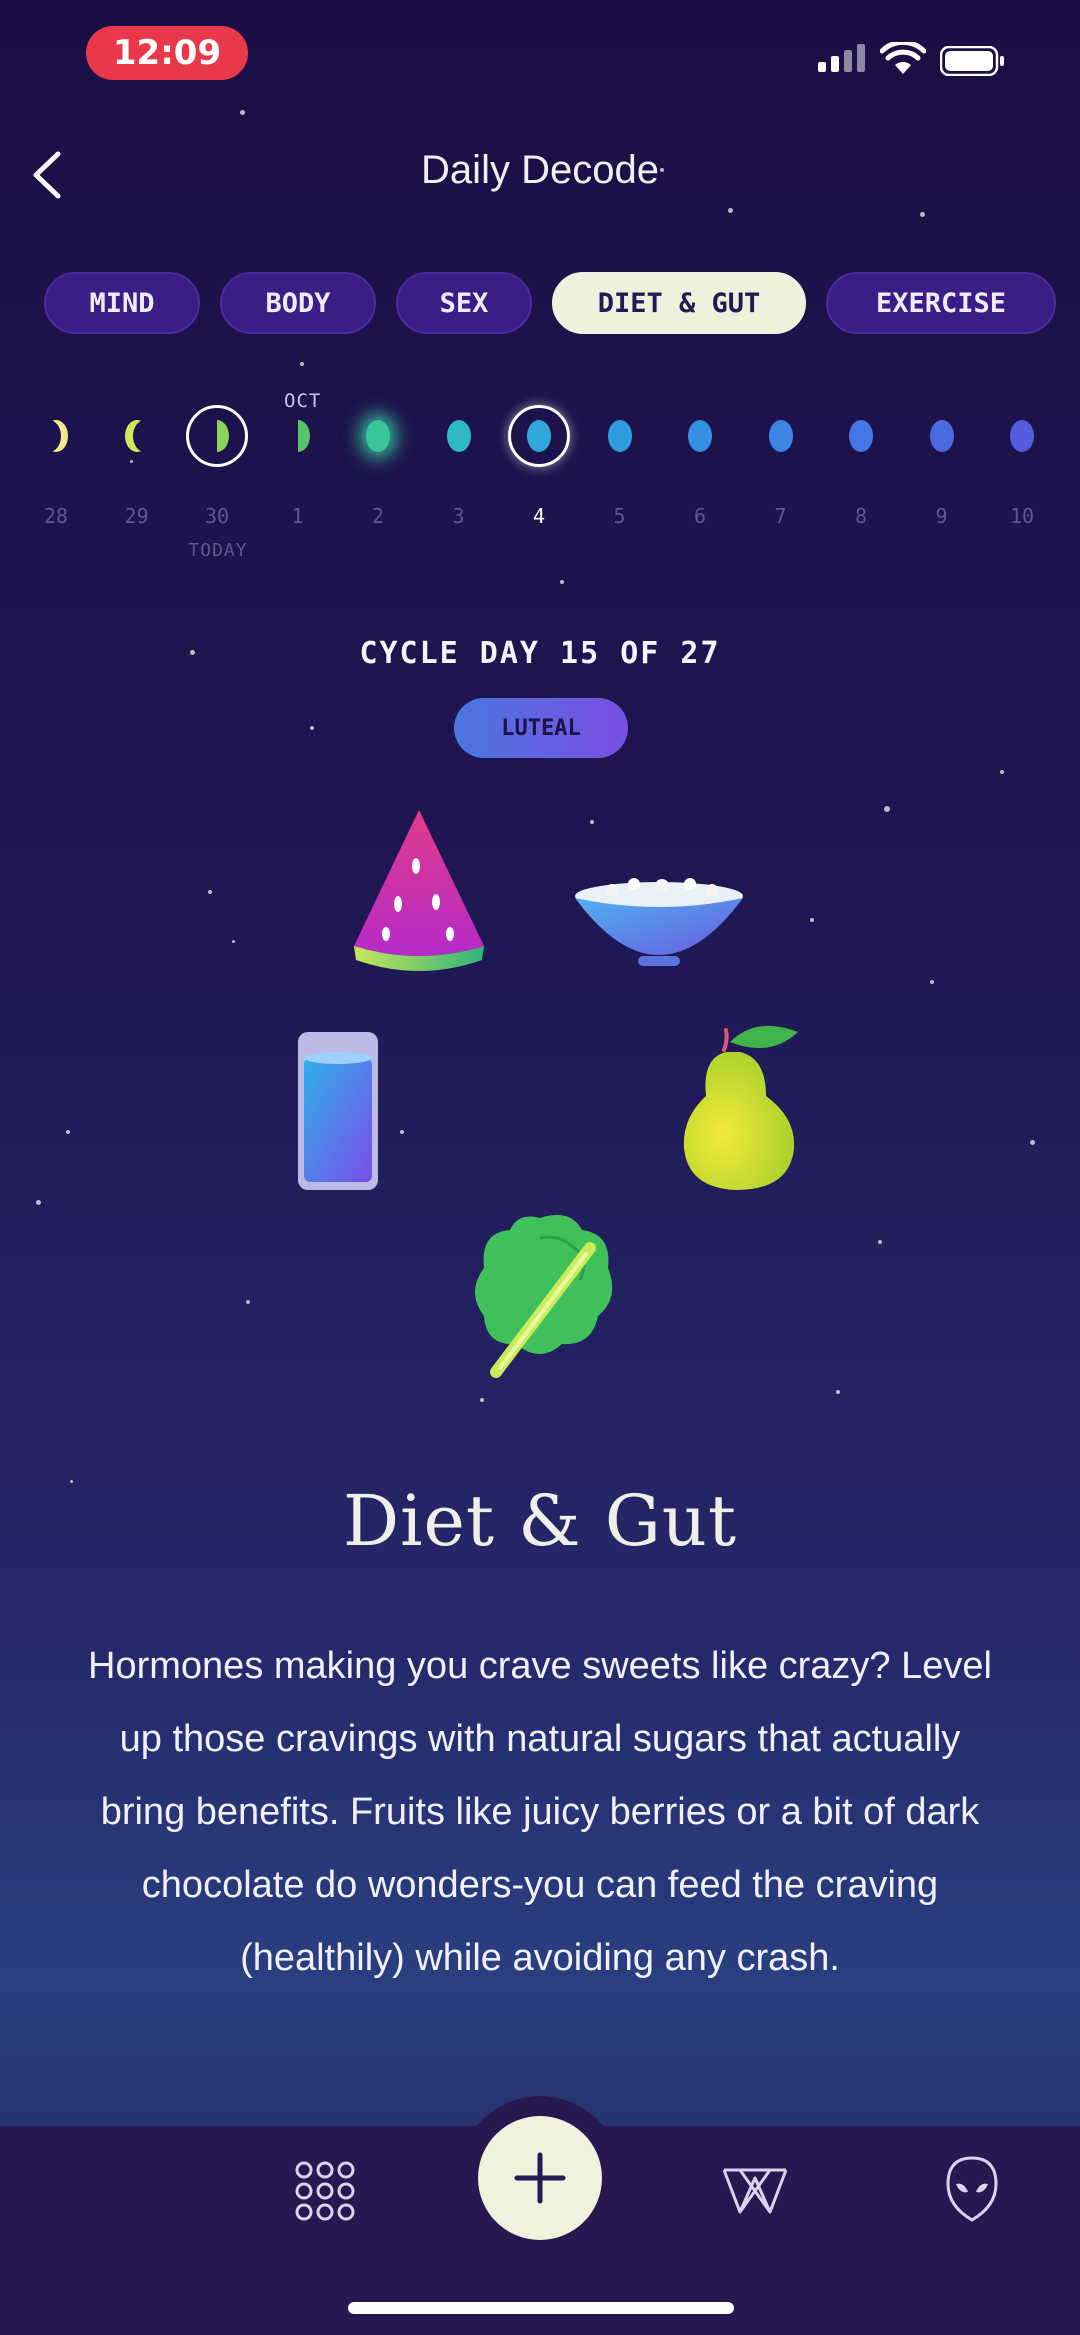  Describe the element at coordinates (56, 516) in the screenshot. I see `calendar-day-number: 28` at that location.